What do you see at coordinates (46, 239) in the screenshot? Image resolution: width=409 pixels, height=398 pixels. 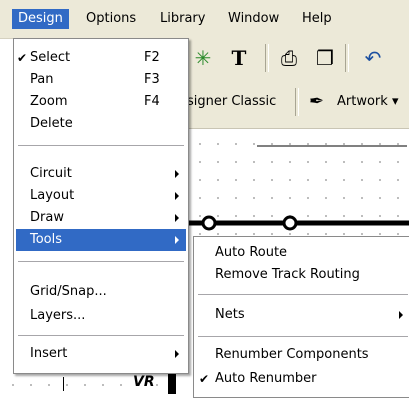 I see `menu-item-label: Tools` at bounding box center [46, 239].